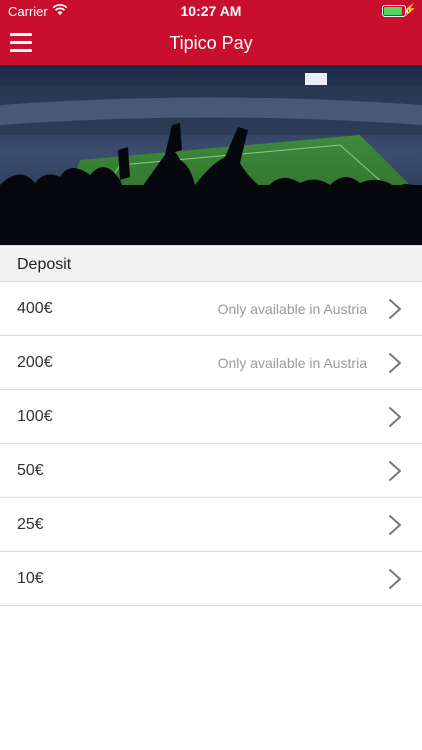  What do you see at coordinates (211, 309) in the screenshot?
I see `deposit-option-row: 400€ Only available in Austria` at bounding box center [211, 309].